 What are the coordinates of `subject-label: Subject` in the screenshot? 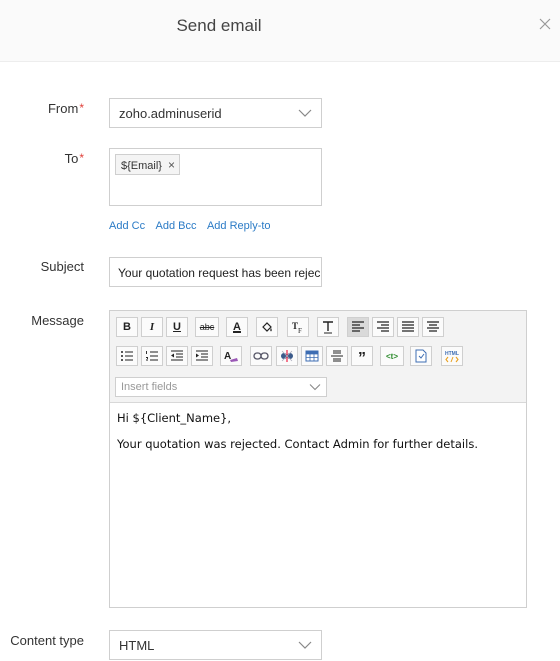 It's located at (62, 266).